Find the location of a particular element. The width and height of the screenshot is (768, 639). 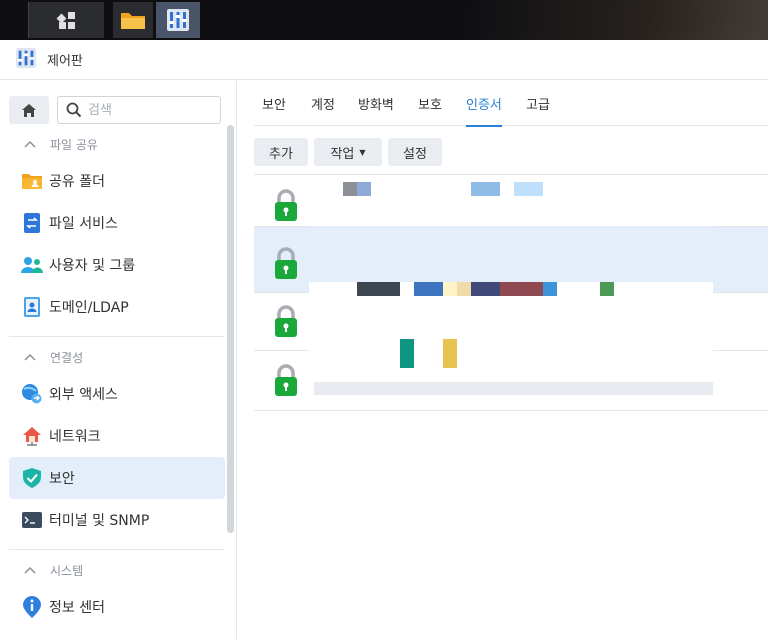

action-dropdown-button: 작업 ▼ is located at coordinates (348, 152).